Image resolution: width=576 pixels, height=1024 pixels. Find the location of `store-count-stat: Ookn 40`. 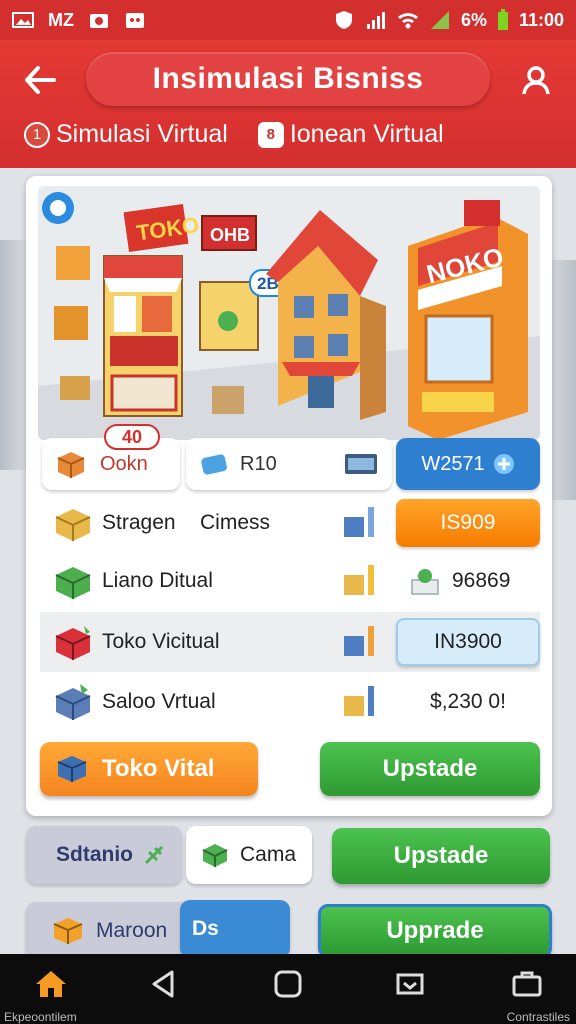

store-count-stat: Ookn 40 is located at coordinates (111, 457).